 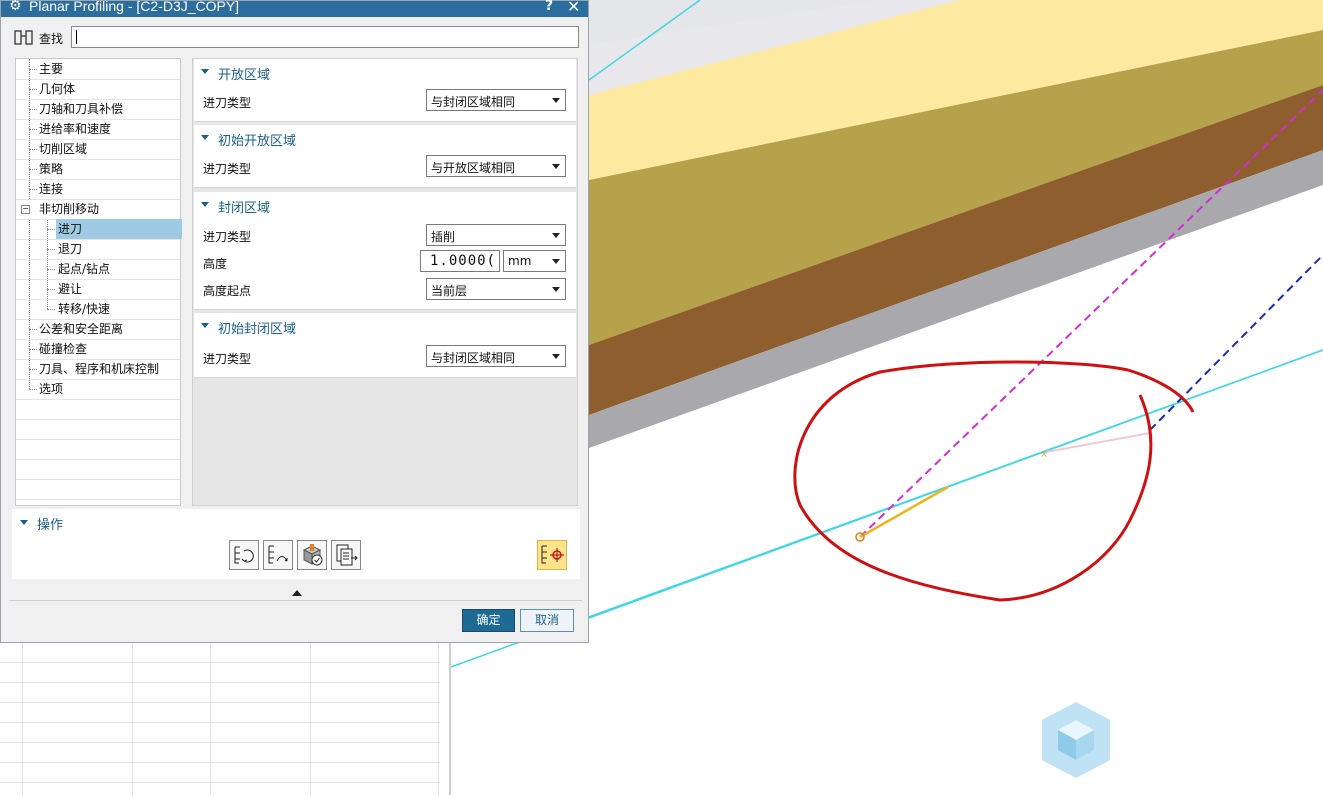 I want to click on select-value: 与封闭区域相同, so click(x=473, y=102).